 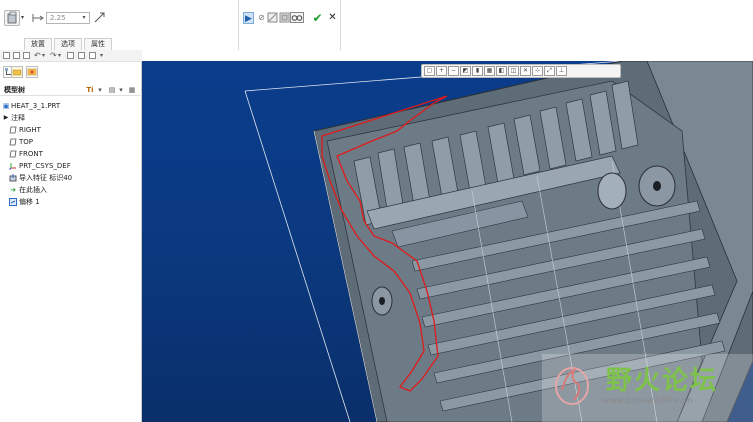 What do you see at coordinates (332, 18) in the screenshot?
I see `close-icon: ✕` at bounding box center [332, 18].